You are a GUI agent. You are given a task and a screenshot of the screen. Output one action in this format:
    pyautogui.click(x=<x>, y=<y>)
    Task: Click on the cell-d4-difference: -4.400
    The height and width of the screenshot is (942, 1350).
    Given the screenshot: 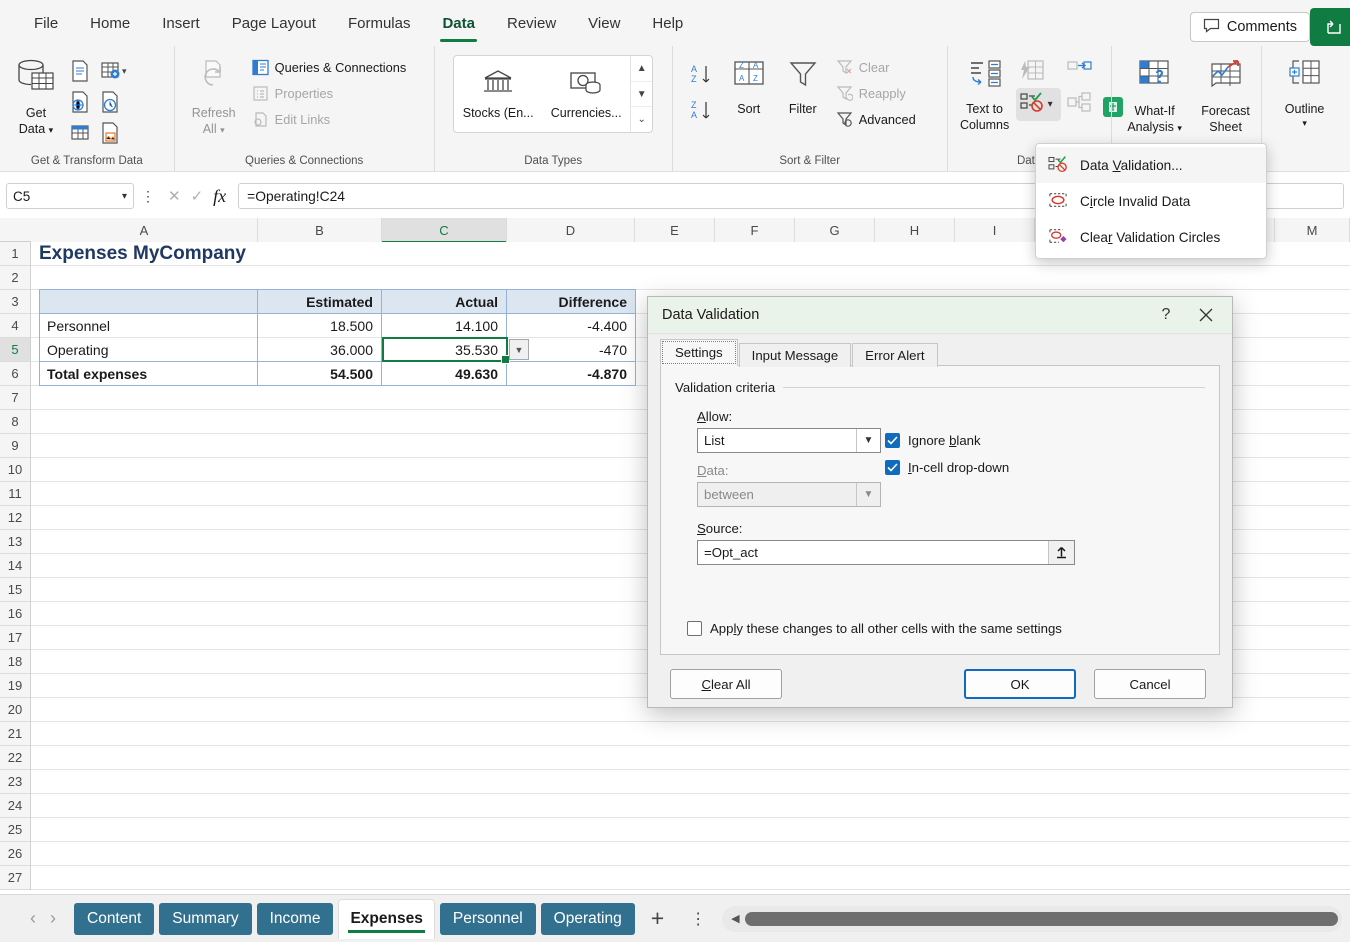 What is the action you would take?
    pyautogui.click(x=570, y=326)
    